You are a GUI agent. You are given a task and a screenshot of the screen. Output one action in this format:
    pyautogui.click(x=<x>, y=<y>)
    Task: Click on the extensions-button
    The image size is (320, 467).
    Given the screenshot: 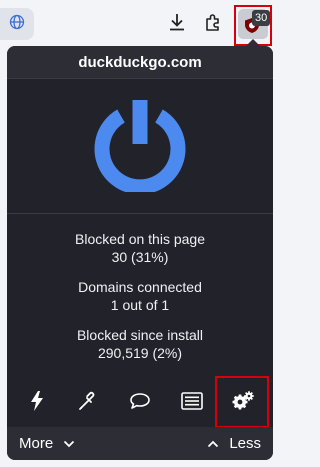 What is the action you would take?
    pyautogui.click(x=213, y=24)
    